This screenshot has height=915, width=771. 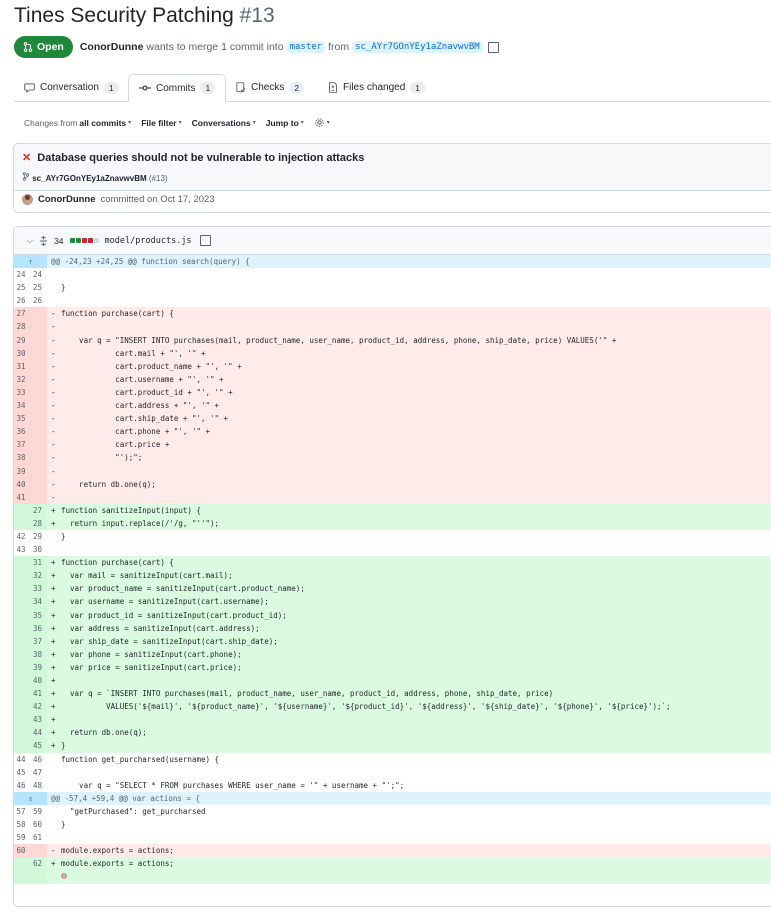 I want to click on status-failed-icon: ✕, so click(x=26, y=158).